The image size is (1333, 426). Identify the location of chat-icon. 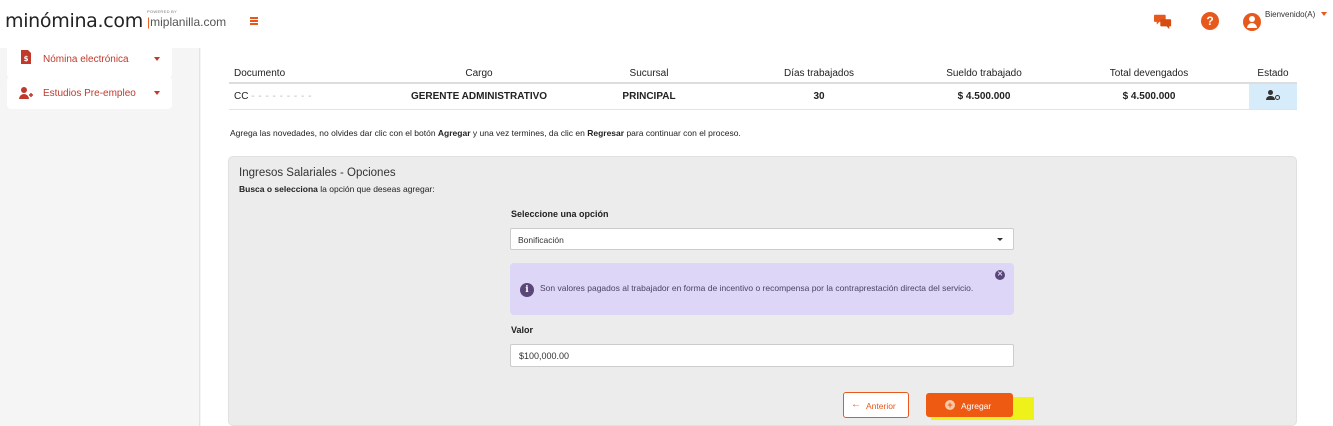
(1163, 21).